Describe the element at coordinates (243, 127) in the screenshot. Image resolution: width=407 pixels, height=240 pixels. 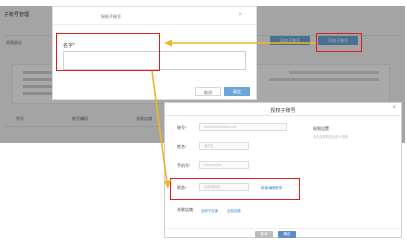
I see `account-input: xxxxxxxxxxxxxxxx.com` at that location.